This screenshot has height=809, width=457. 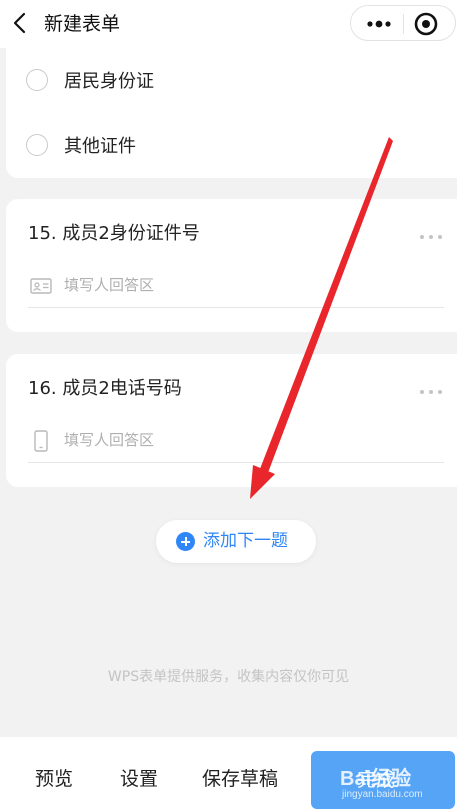 I want to click on bottom-action-bar: 预览 设置 保存草稿 完成, so click(x=228, y=773).